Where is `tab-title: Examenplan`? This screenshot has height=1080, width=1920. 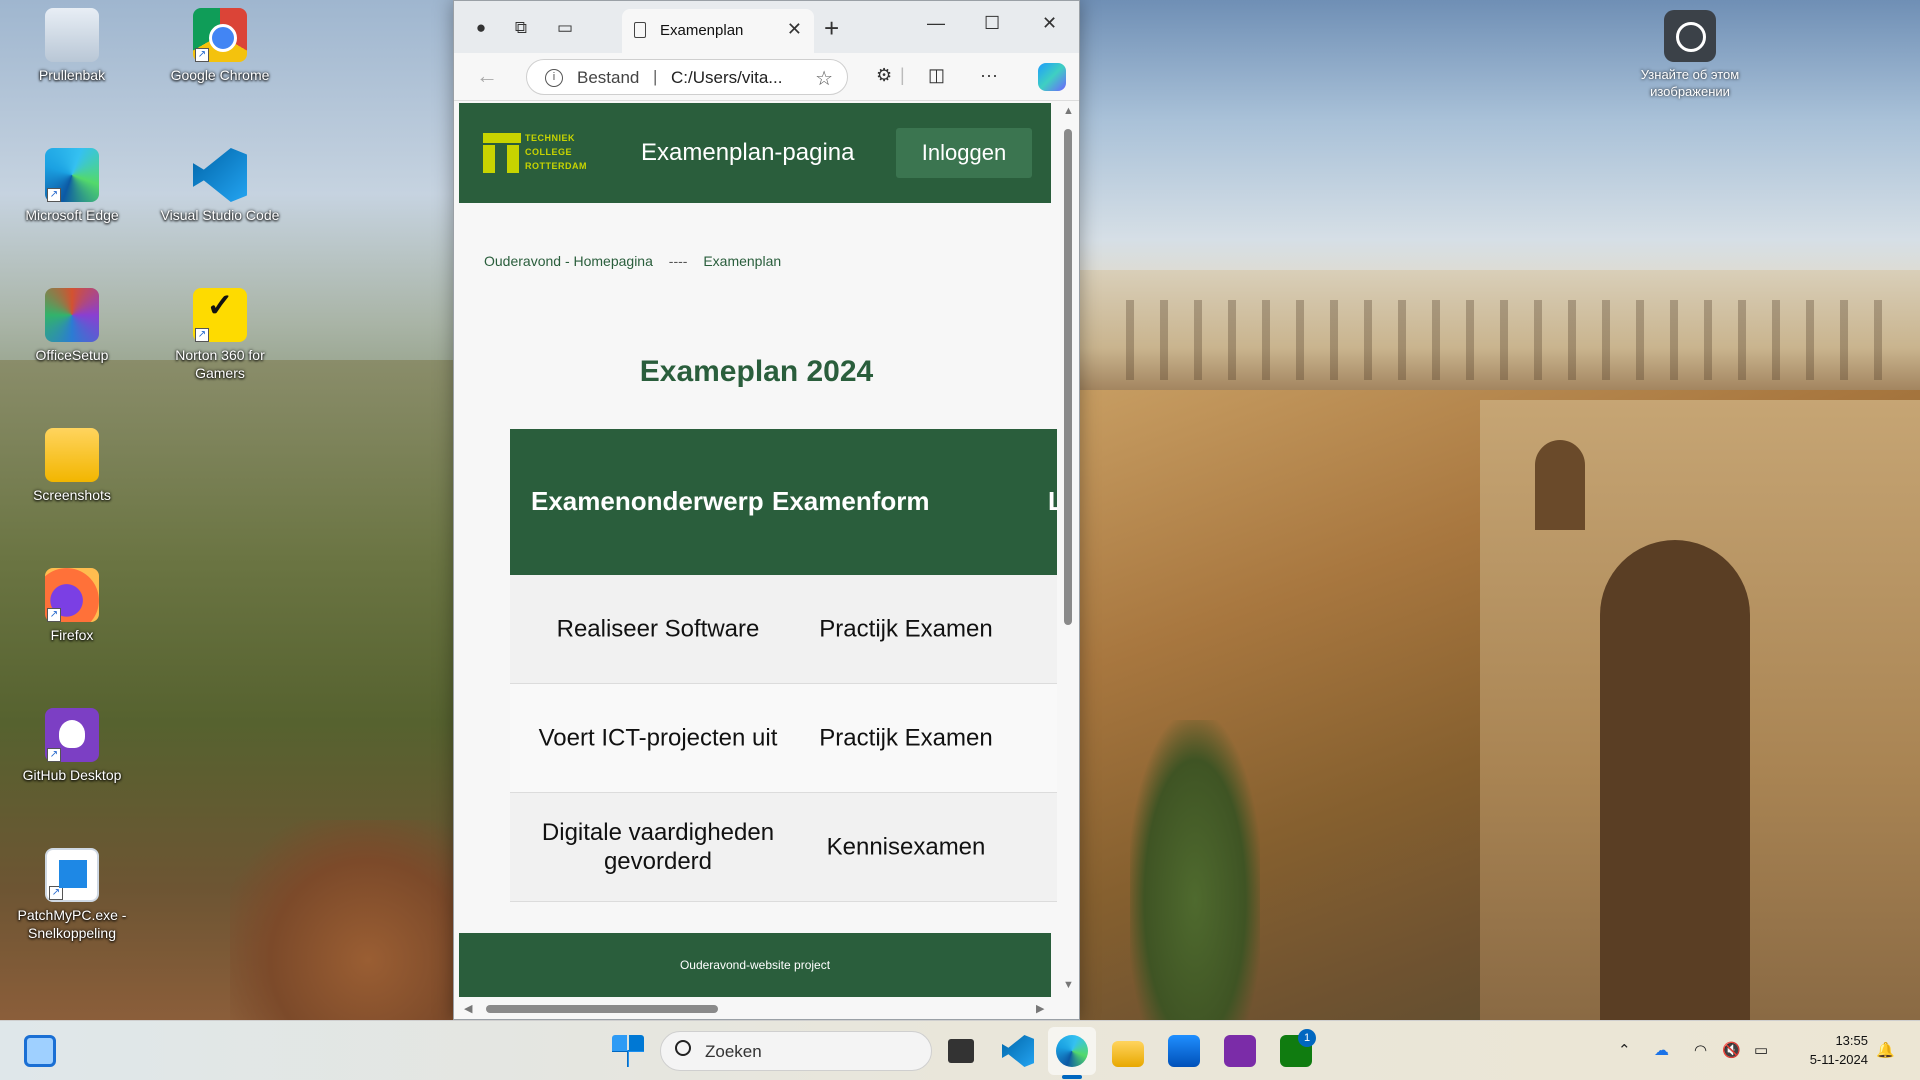
tab-title: Examenplan is located at coordinates (702, 30).